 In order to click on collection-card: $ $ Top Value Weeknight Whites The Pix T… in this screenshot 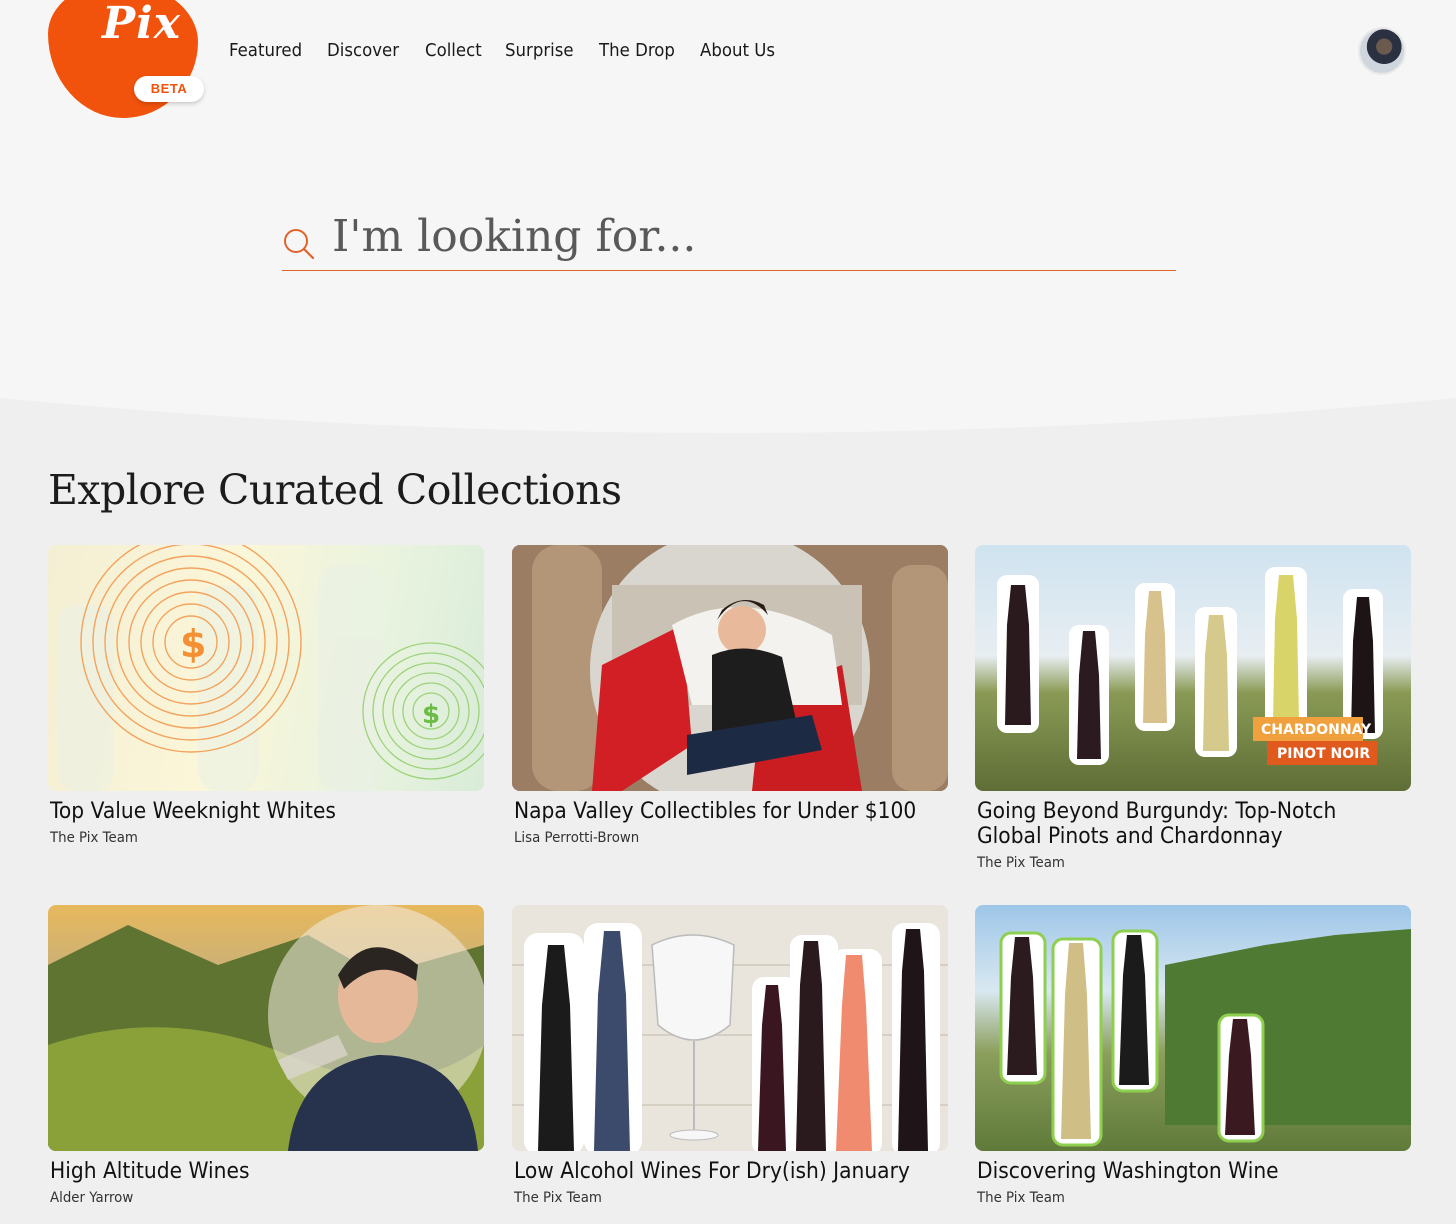, I will do `click(266, 695)`.